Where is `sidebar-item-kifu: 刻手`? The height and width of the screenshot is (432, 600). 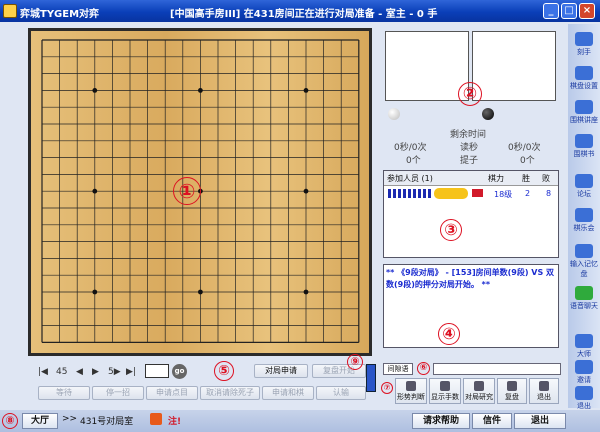
sidebar-item-kifu: 刻手 is located at coordinates (584, 44).